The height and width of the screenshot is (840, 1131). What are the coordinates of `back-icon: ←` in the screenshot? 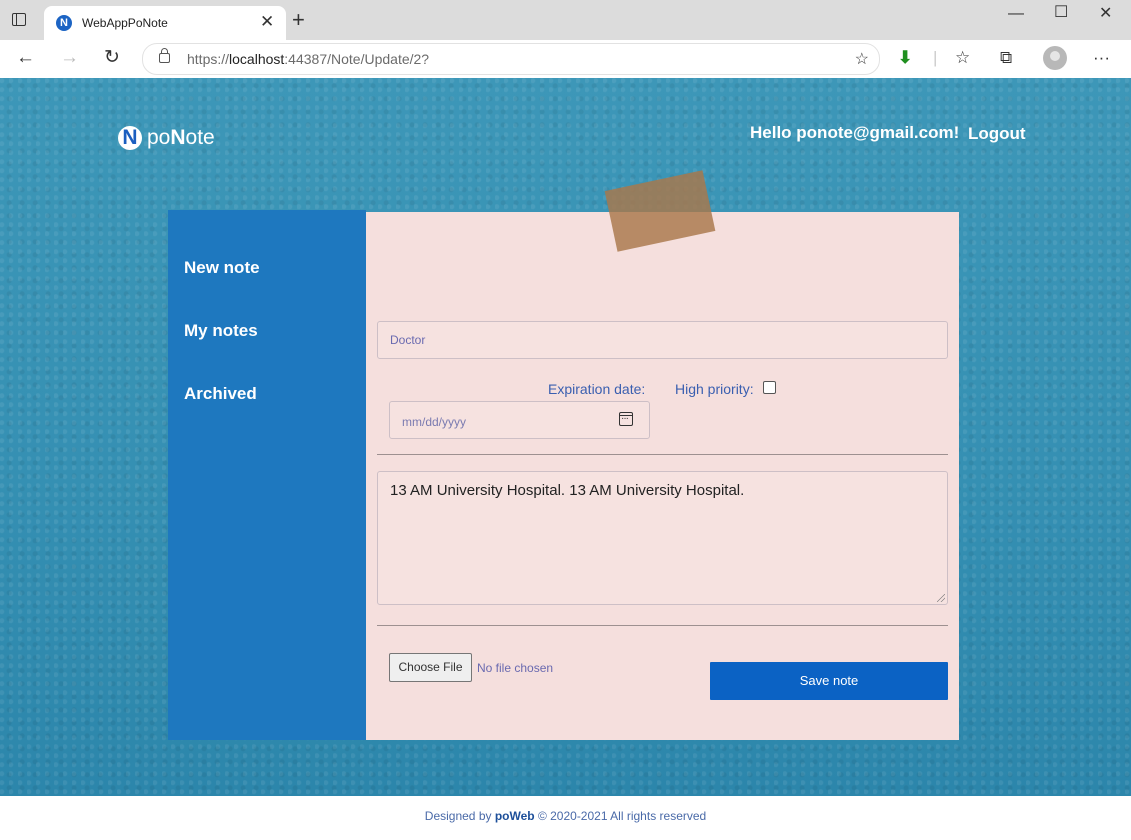 It's located at (25, 58).